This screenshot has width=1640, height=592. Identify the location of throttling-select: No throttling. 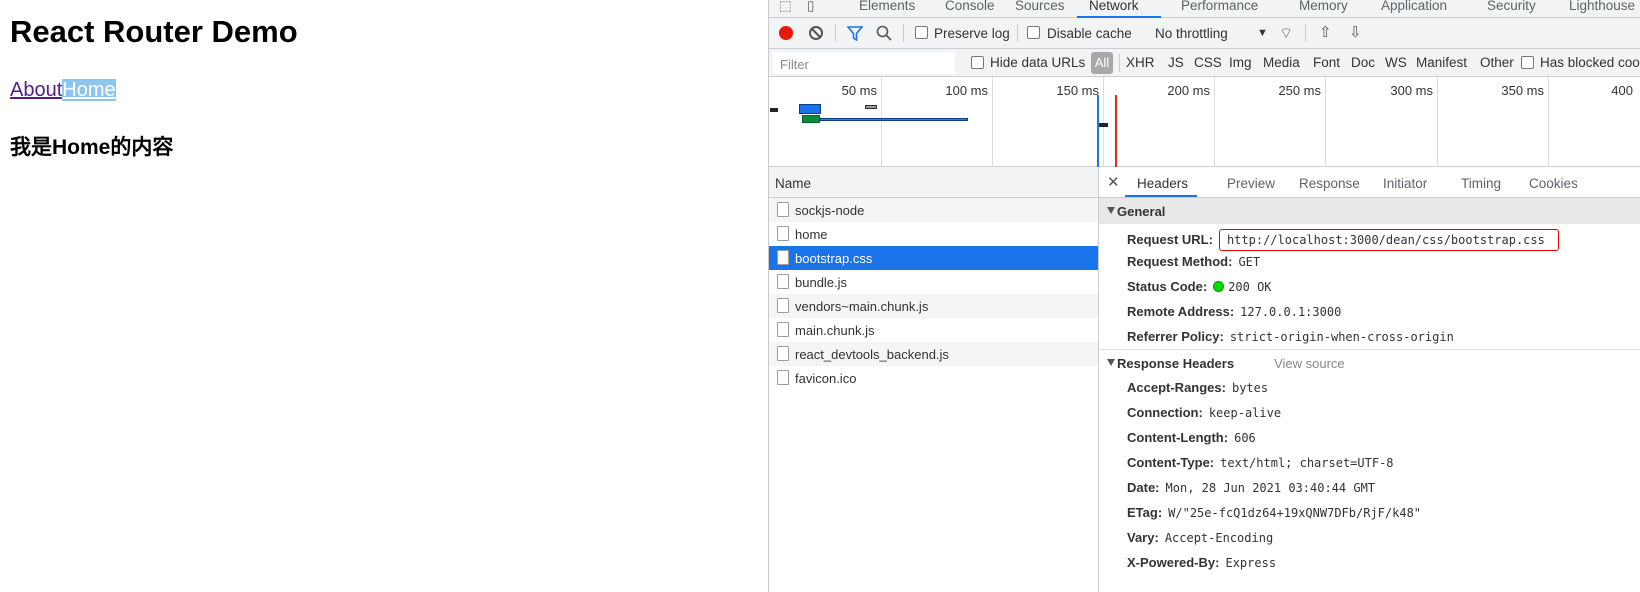
(1191, 33).